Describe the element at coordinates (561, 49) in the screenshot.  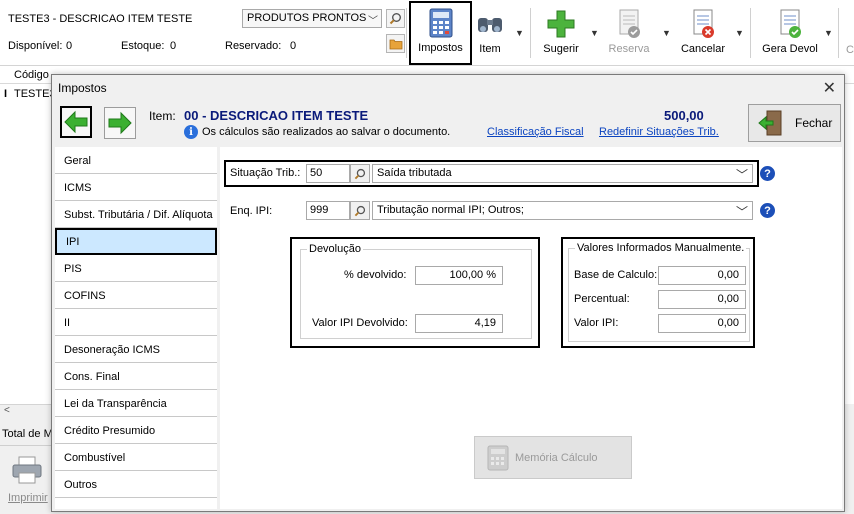
I see `sugerir-label: Sugerir` at that location.